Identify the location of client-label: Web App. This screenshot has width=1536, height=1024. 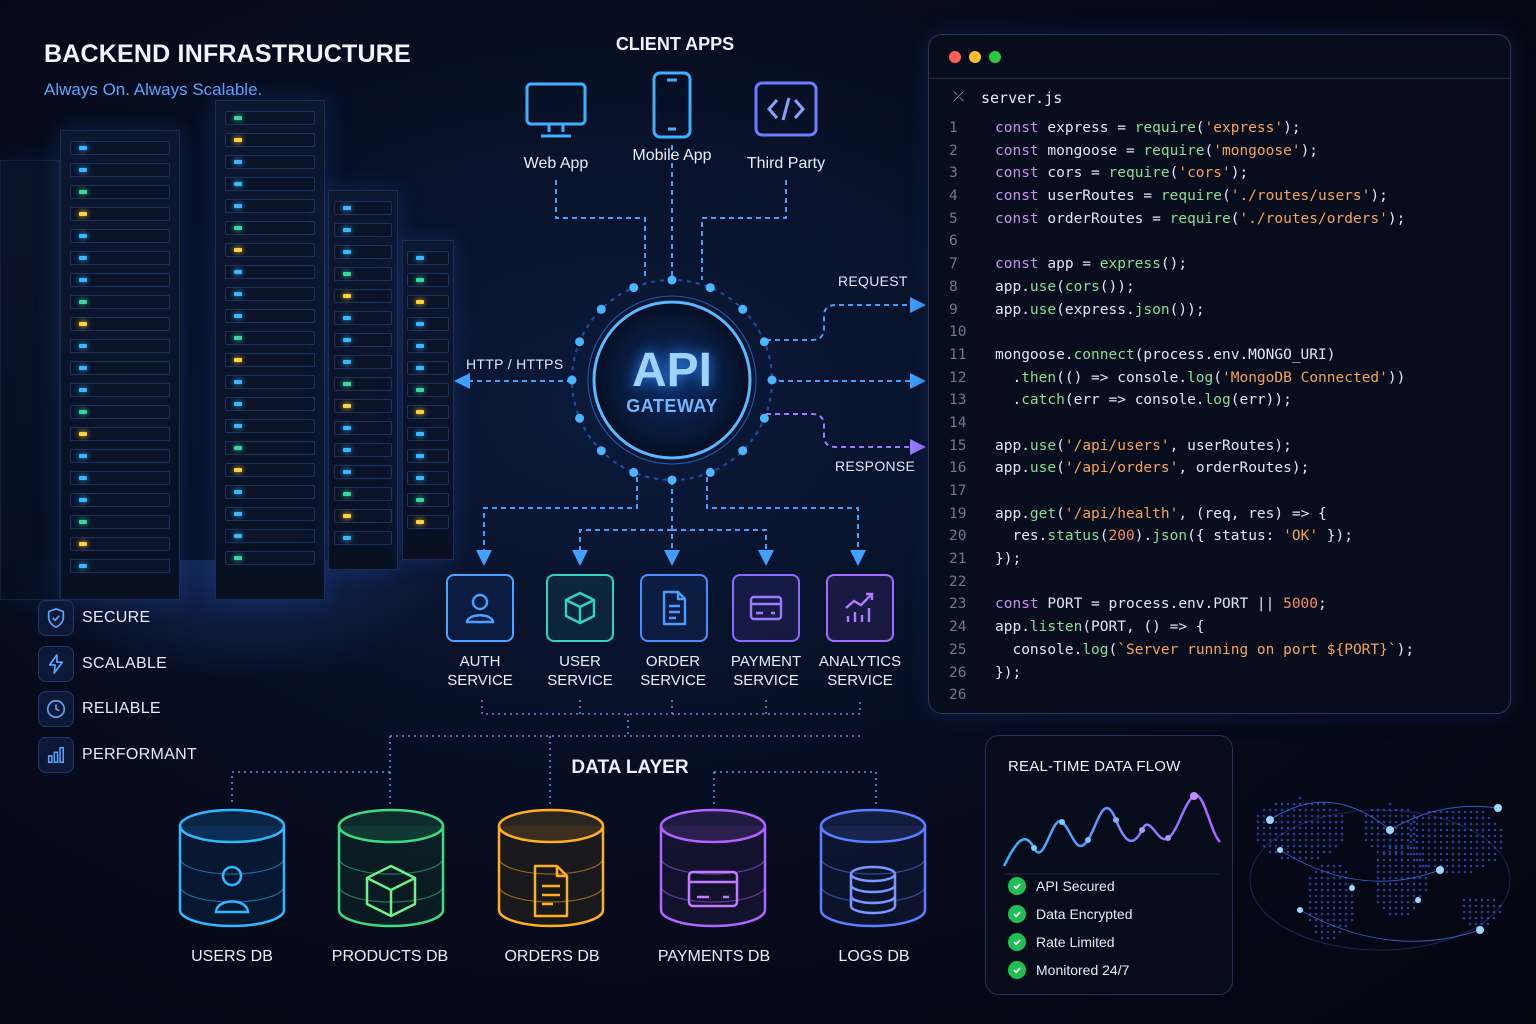
(556, 163).